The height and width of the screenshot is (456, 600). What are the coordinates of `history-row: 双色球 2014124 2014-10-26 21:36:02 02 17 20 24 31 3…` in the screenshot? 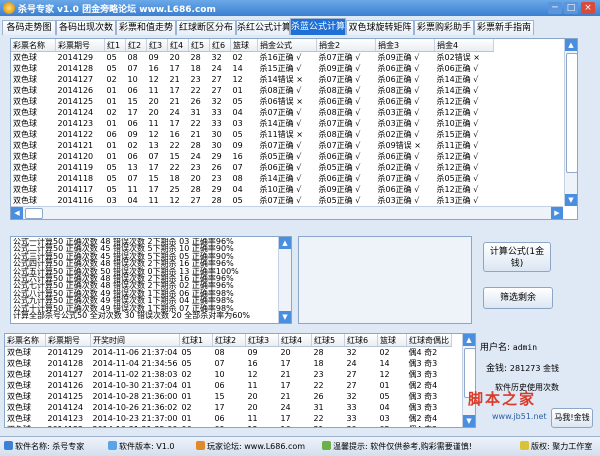 It's located at (228, 407).